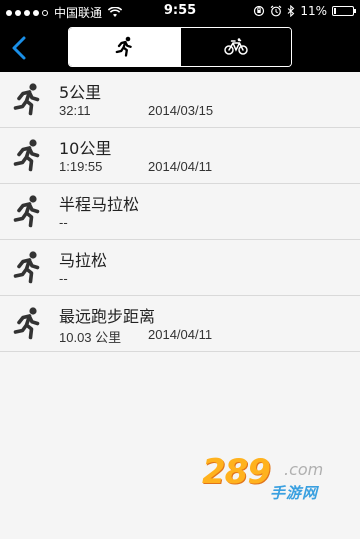 The width and height of the screenshot is (360, 539). What do you see at coordinates (304, 469) in the screenshot?
I see `watermark-suffix: .com` at bounding box center [304, 469].